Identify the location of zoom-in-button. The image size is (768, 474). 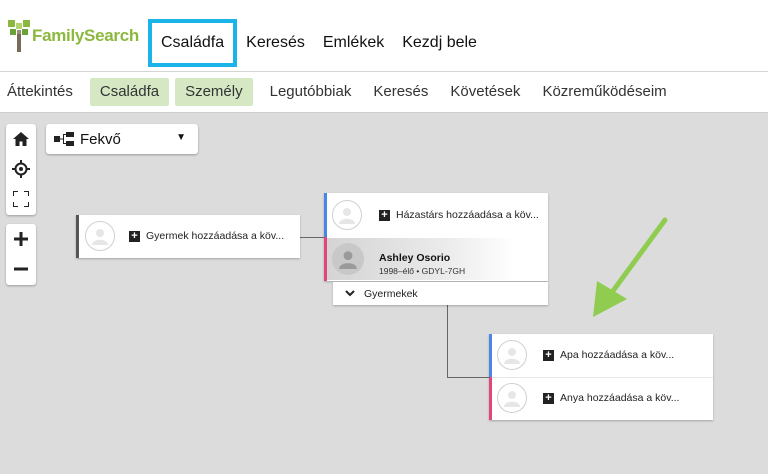
(21, 239).